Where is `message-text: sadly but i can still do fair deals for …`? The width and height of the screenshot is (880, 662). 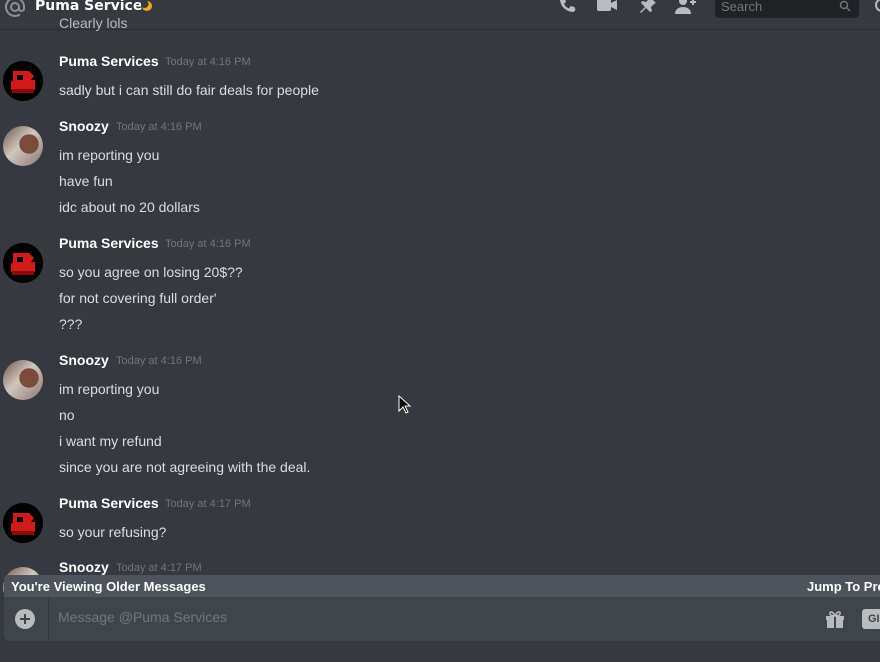
message-text: sadly but i can still do fair deals for … is located at coordinates (189, 90).